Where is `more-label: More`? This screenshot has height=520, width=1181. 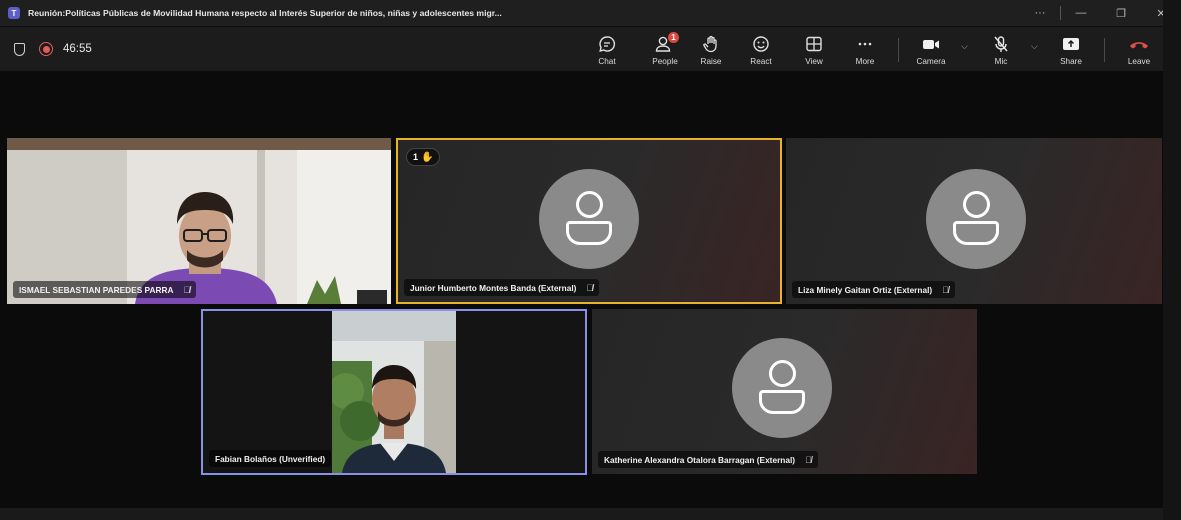
more-label: More is located at coordinates (865, 61).